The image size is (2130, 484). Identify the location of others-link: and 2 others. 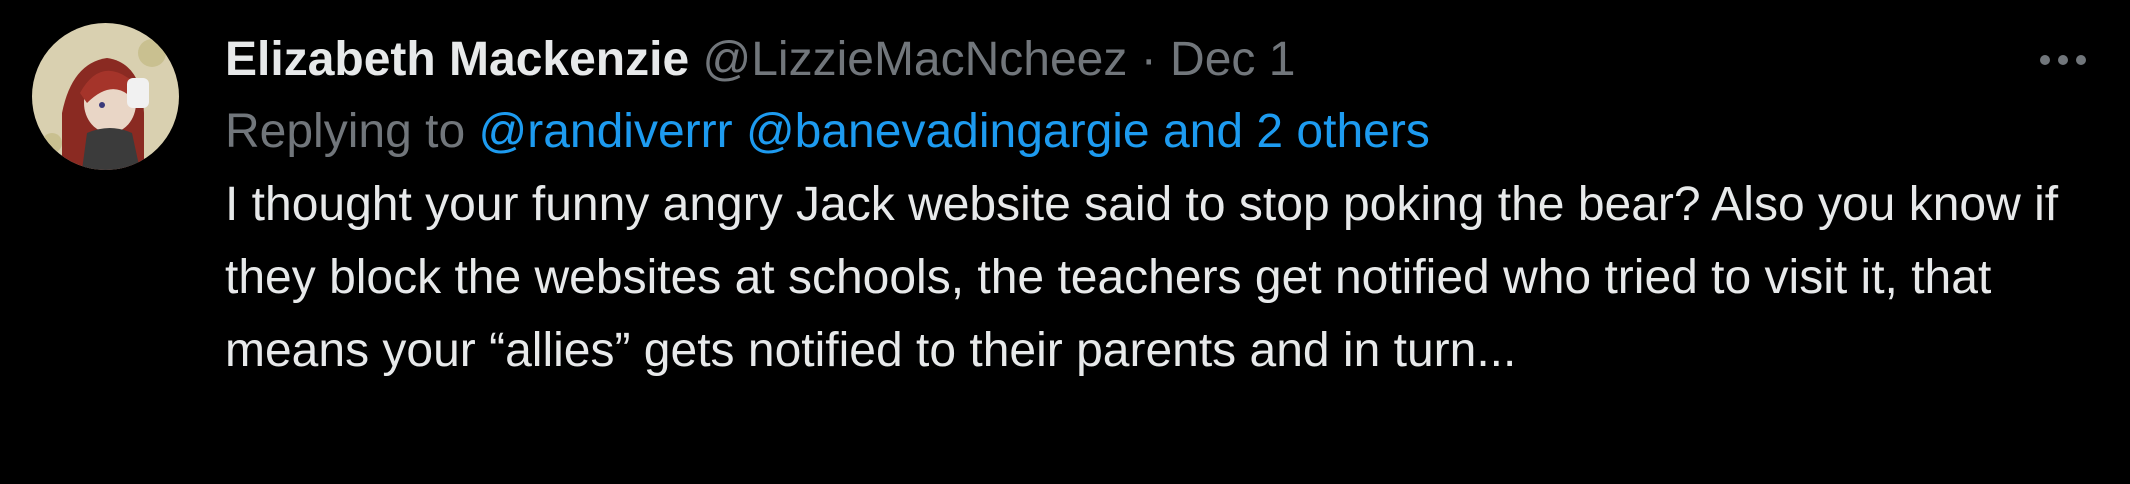
(1296, 131).